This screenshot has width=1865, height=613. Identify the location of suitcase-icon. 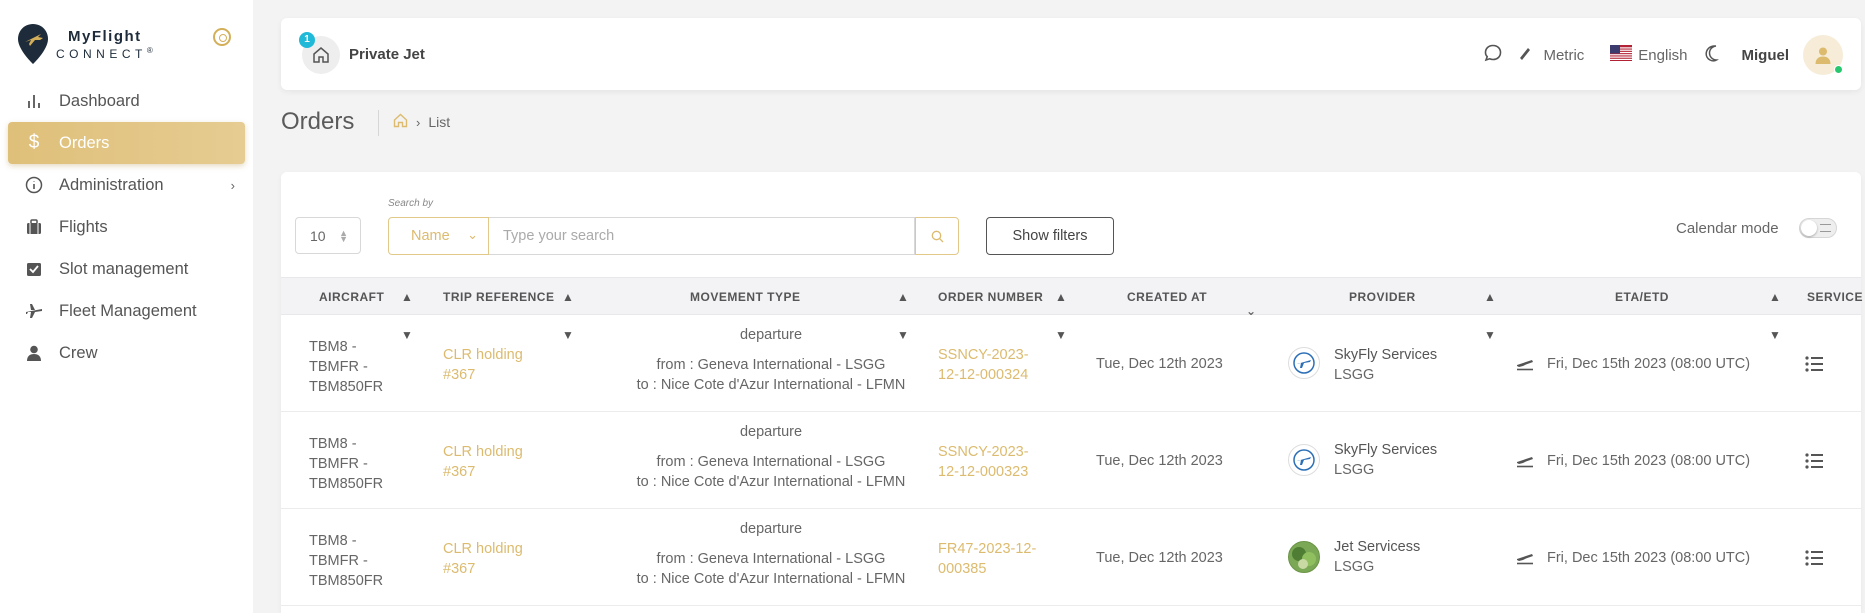
(34, 227).